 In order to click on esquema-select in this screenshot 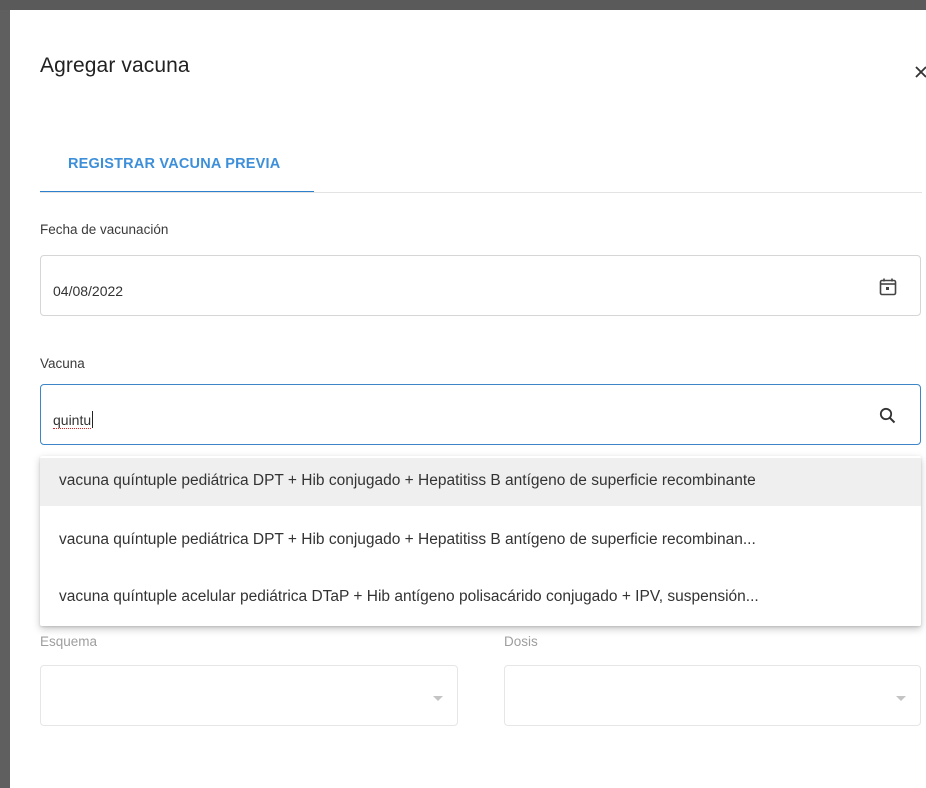, I will do `click(249, 695)`.